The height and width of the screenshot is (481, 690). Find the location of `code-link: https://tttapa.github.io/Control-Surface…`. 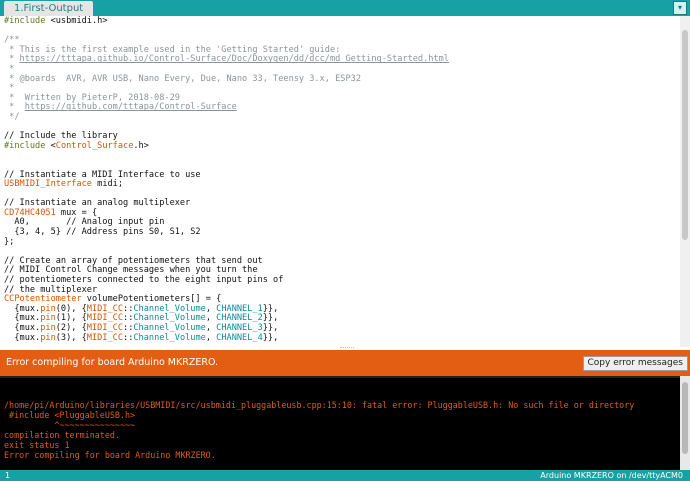

code-link: https://tttapa.github.io/Control-Surface… is located at coordinates (234, 59).